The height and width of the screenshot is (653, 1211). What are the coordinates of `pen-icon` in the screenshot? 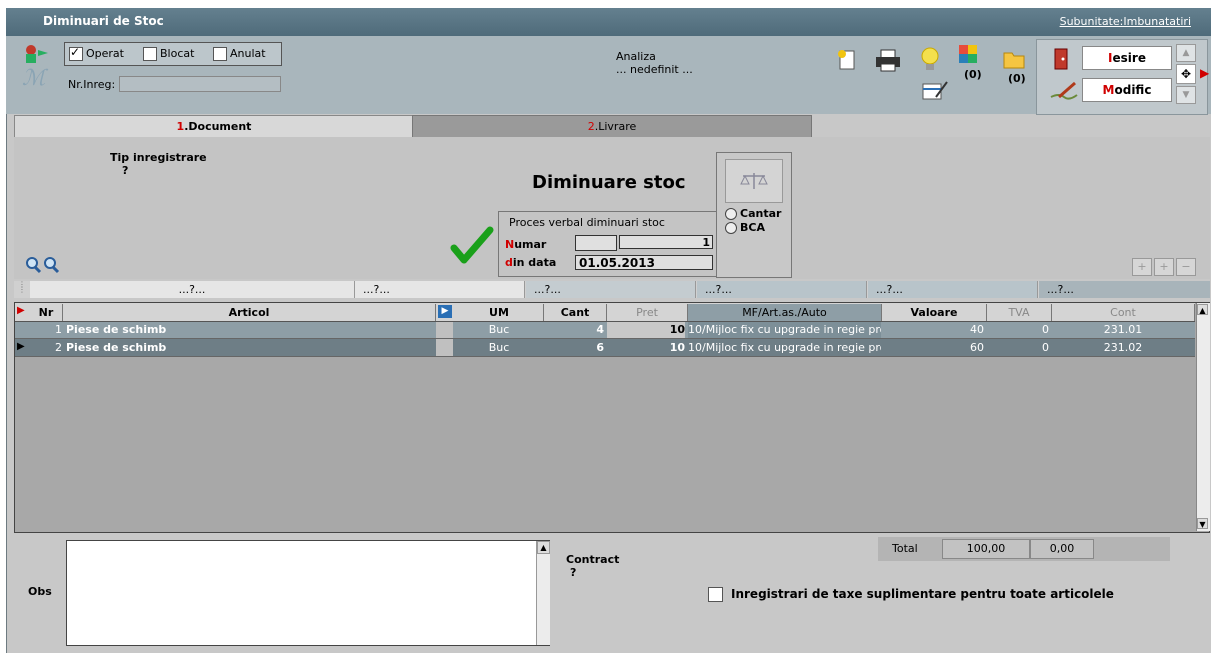 It's located at (1064, 90).